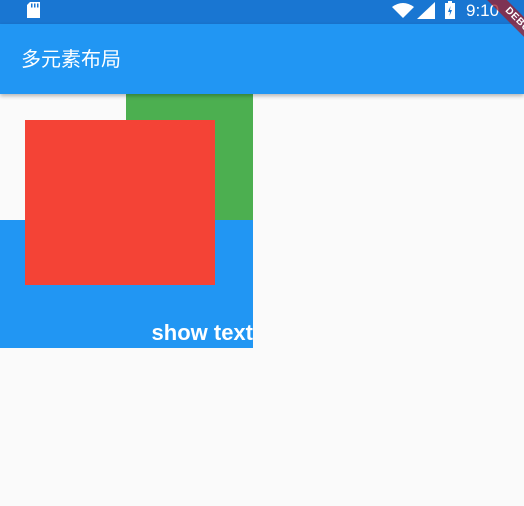 This screenshot has height=506, width=524. What do you see at coordinates (33, 10) in the screenshot?
I see `sd-card-icon` at bounding box center [33, 10].